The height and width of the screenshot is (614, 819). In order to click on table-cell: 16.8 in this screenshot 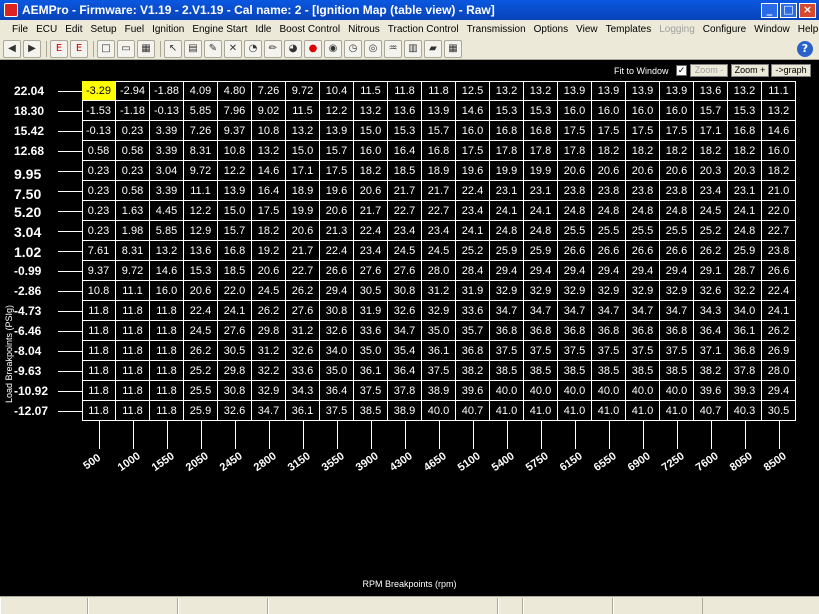, I will do `click(439, 151)`.